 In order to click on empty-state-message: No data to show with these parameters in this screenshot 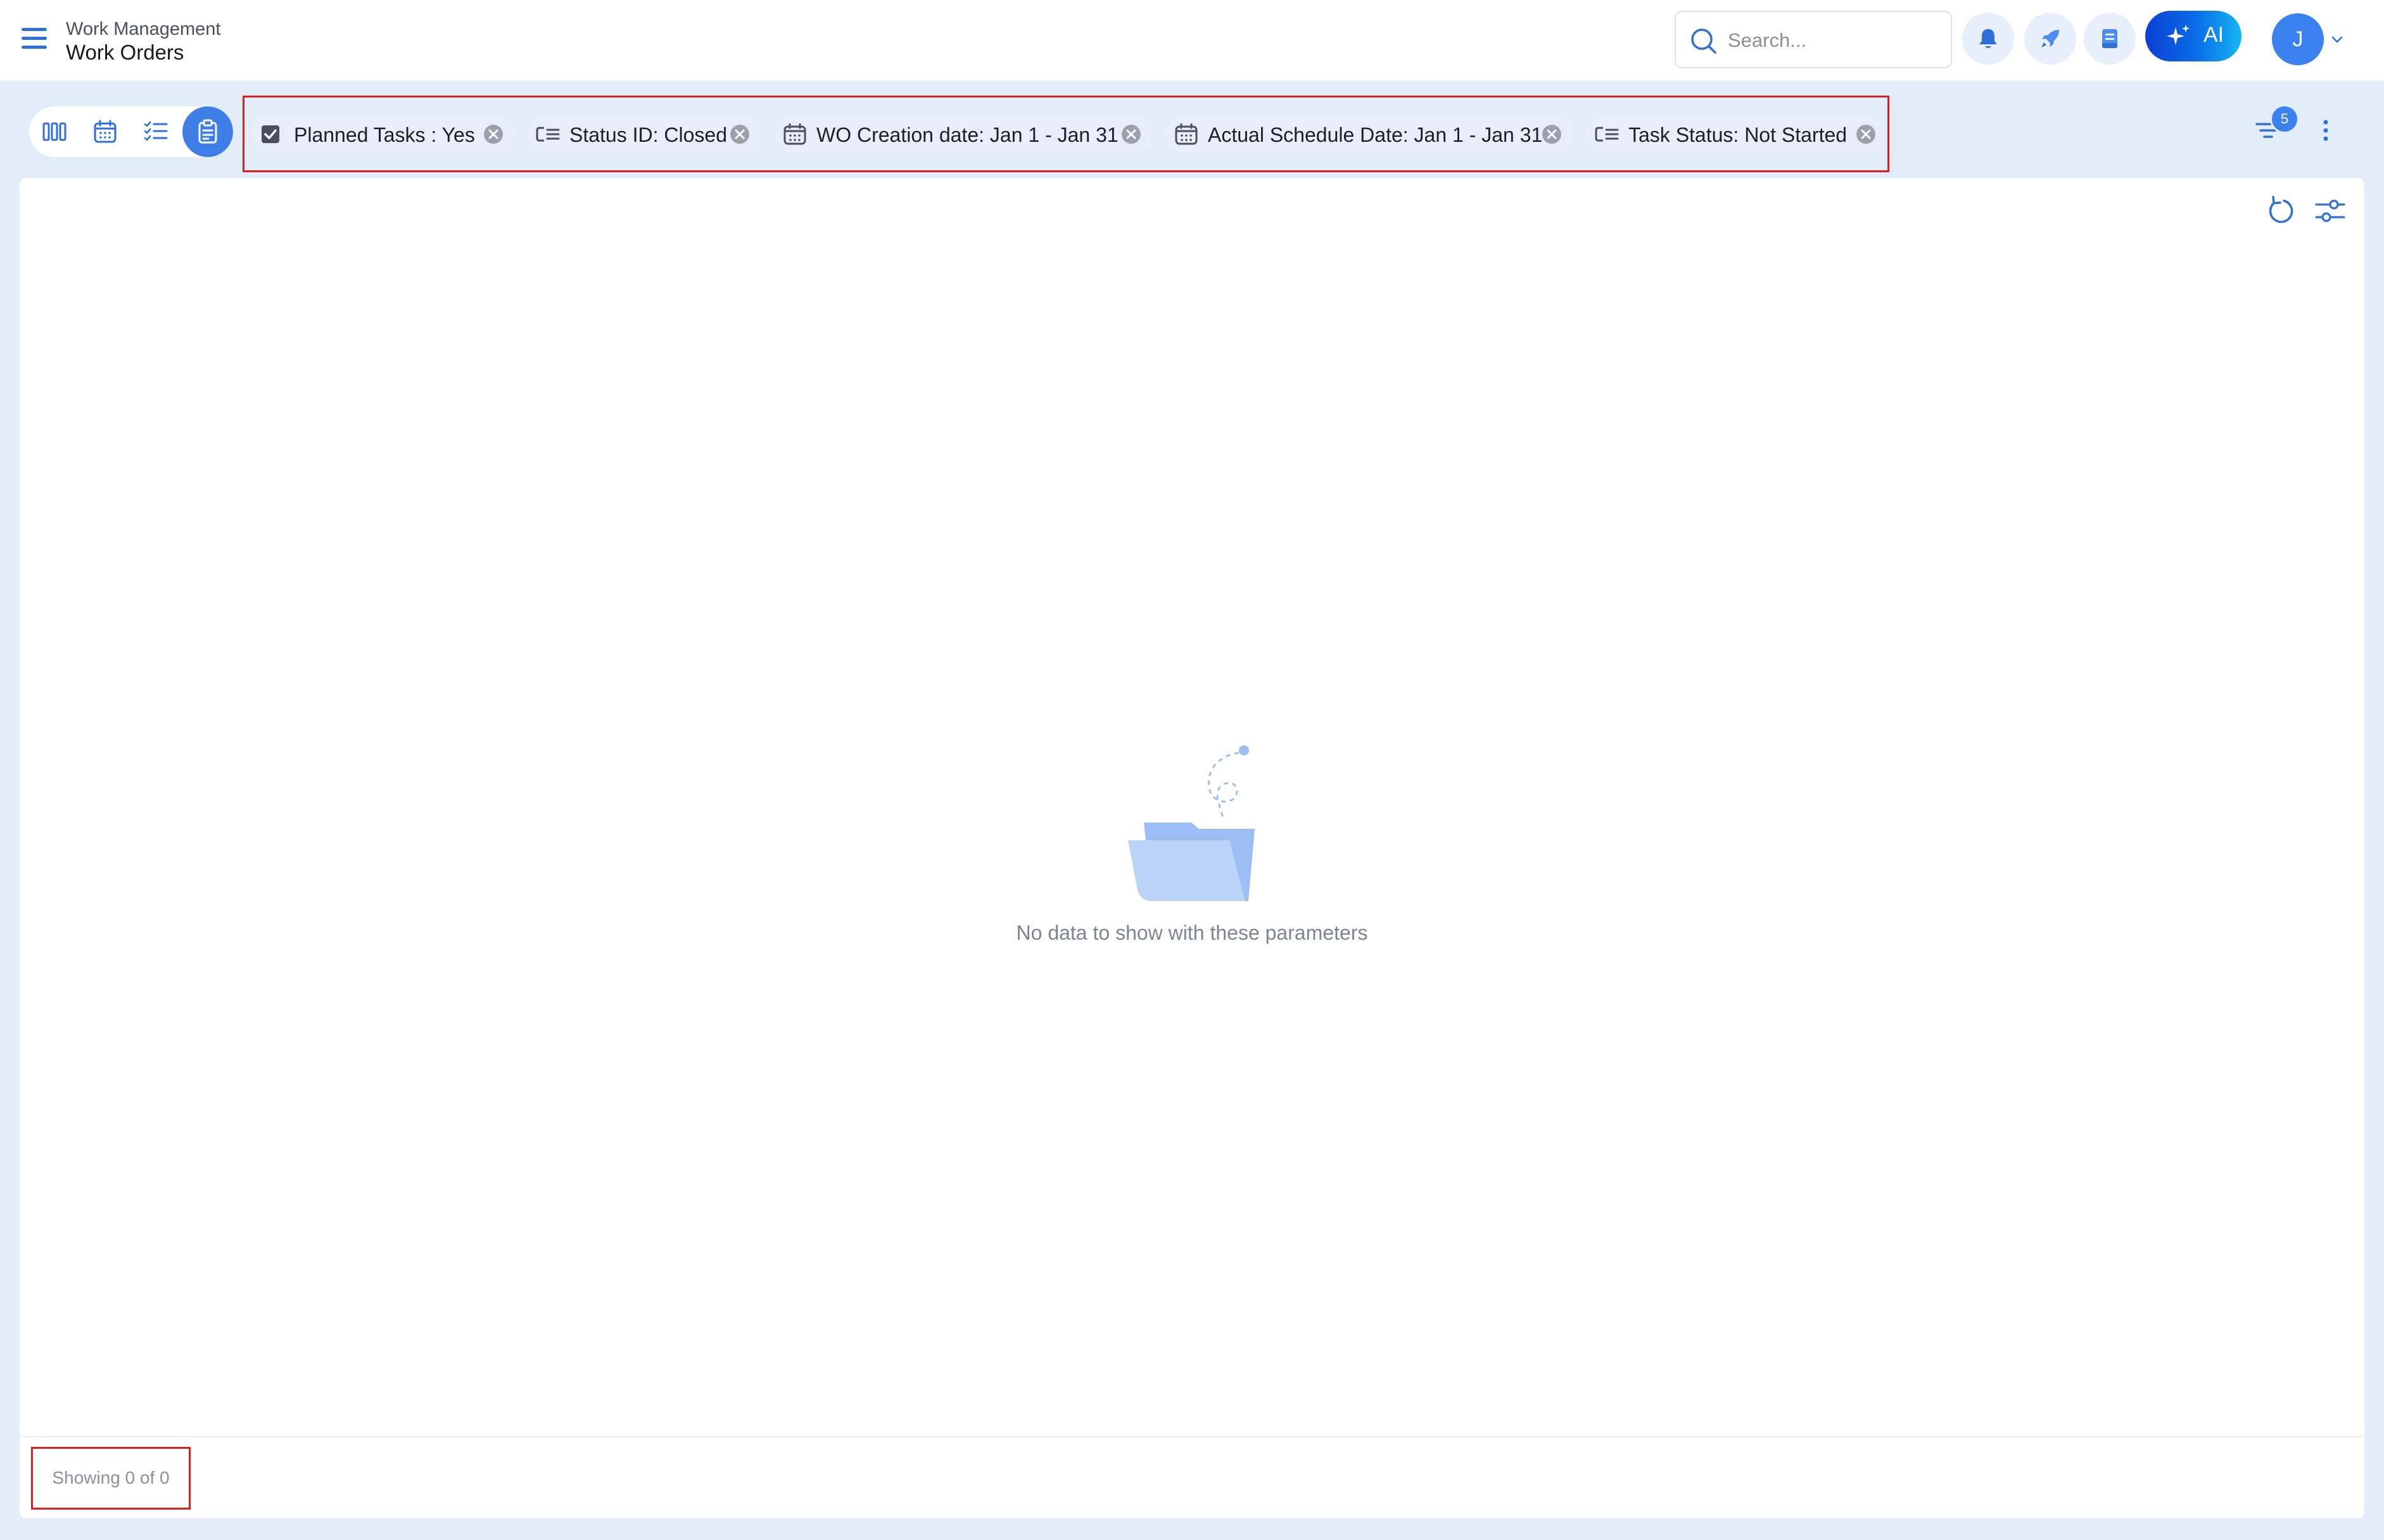, I will do `click(1192, 933)`.